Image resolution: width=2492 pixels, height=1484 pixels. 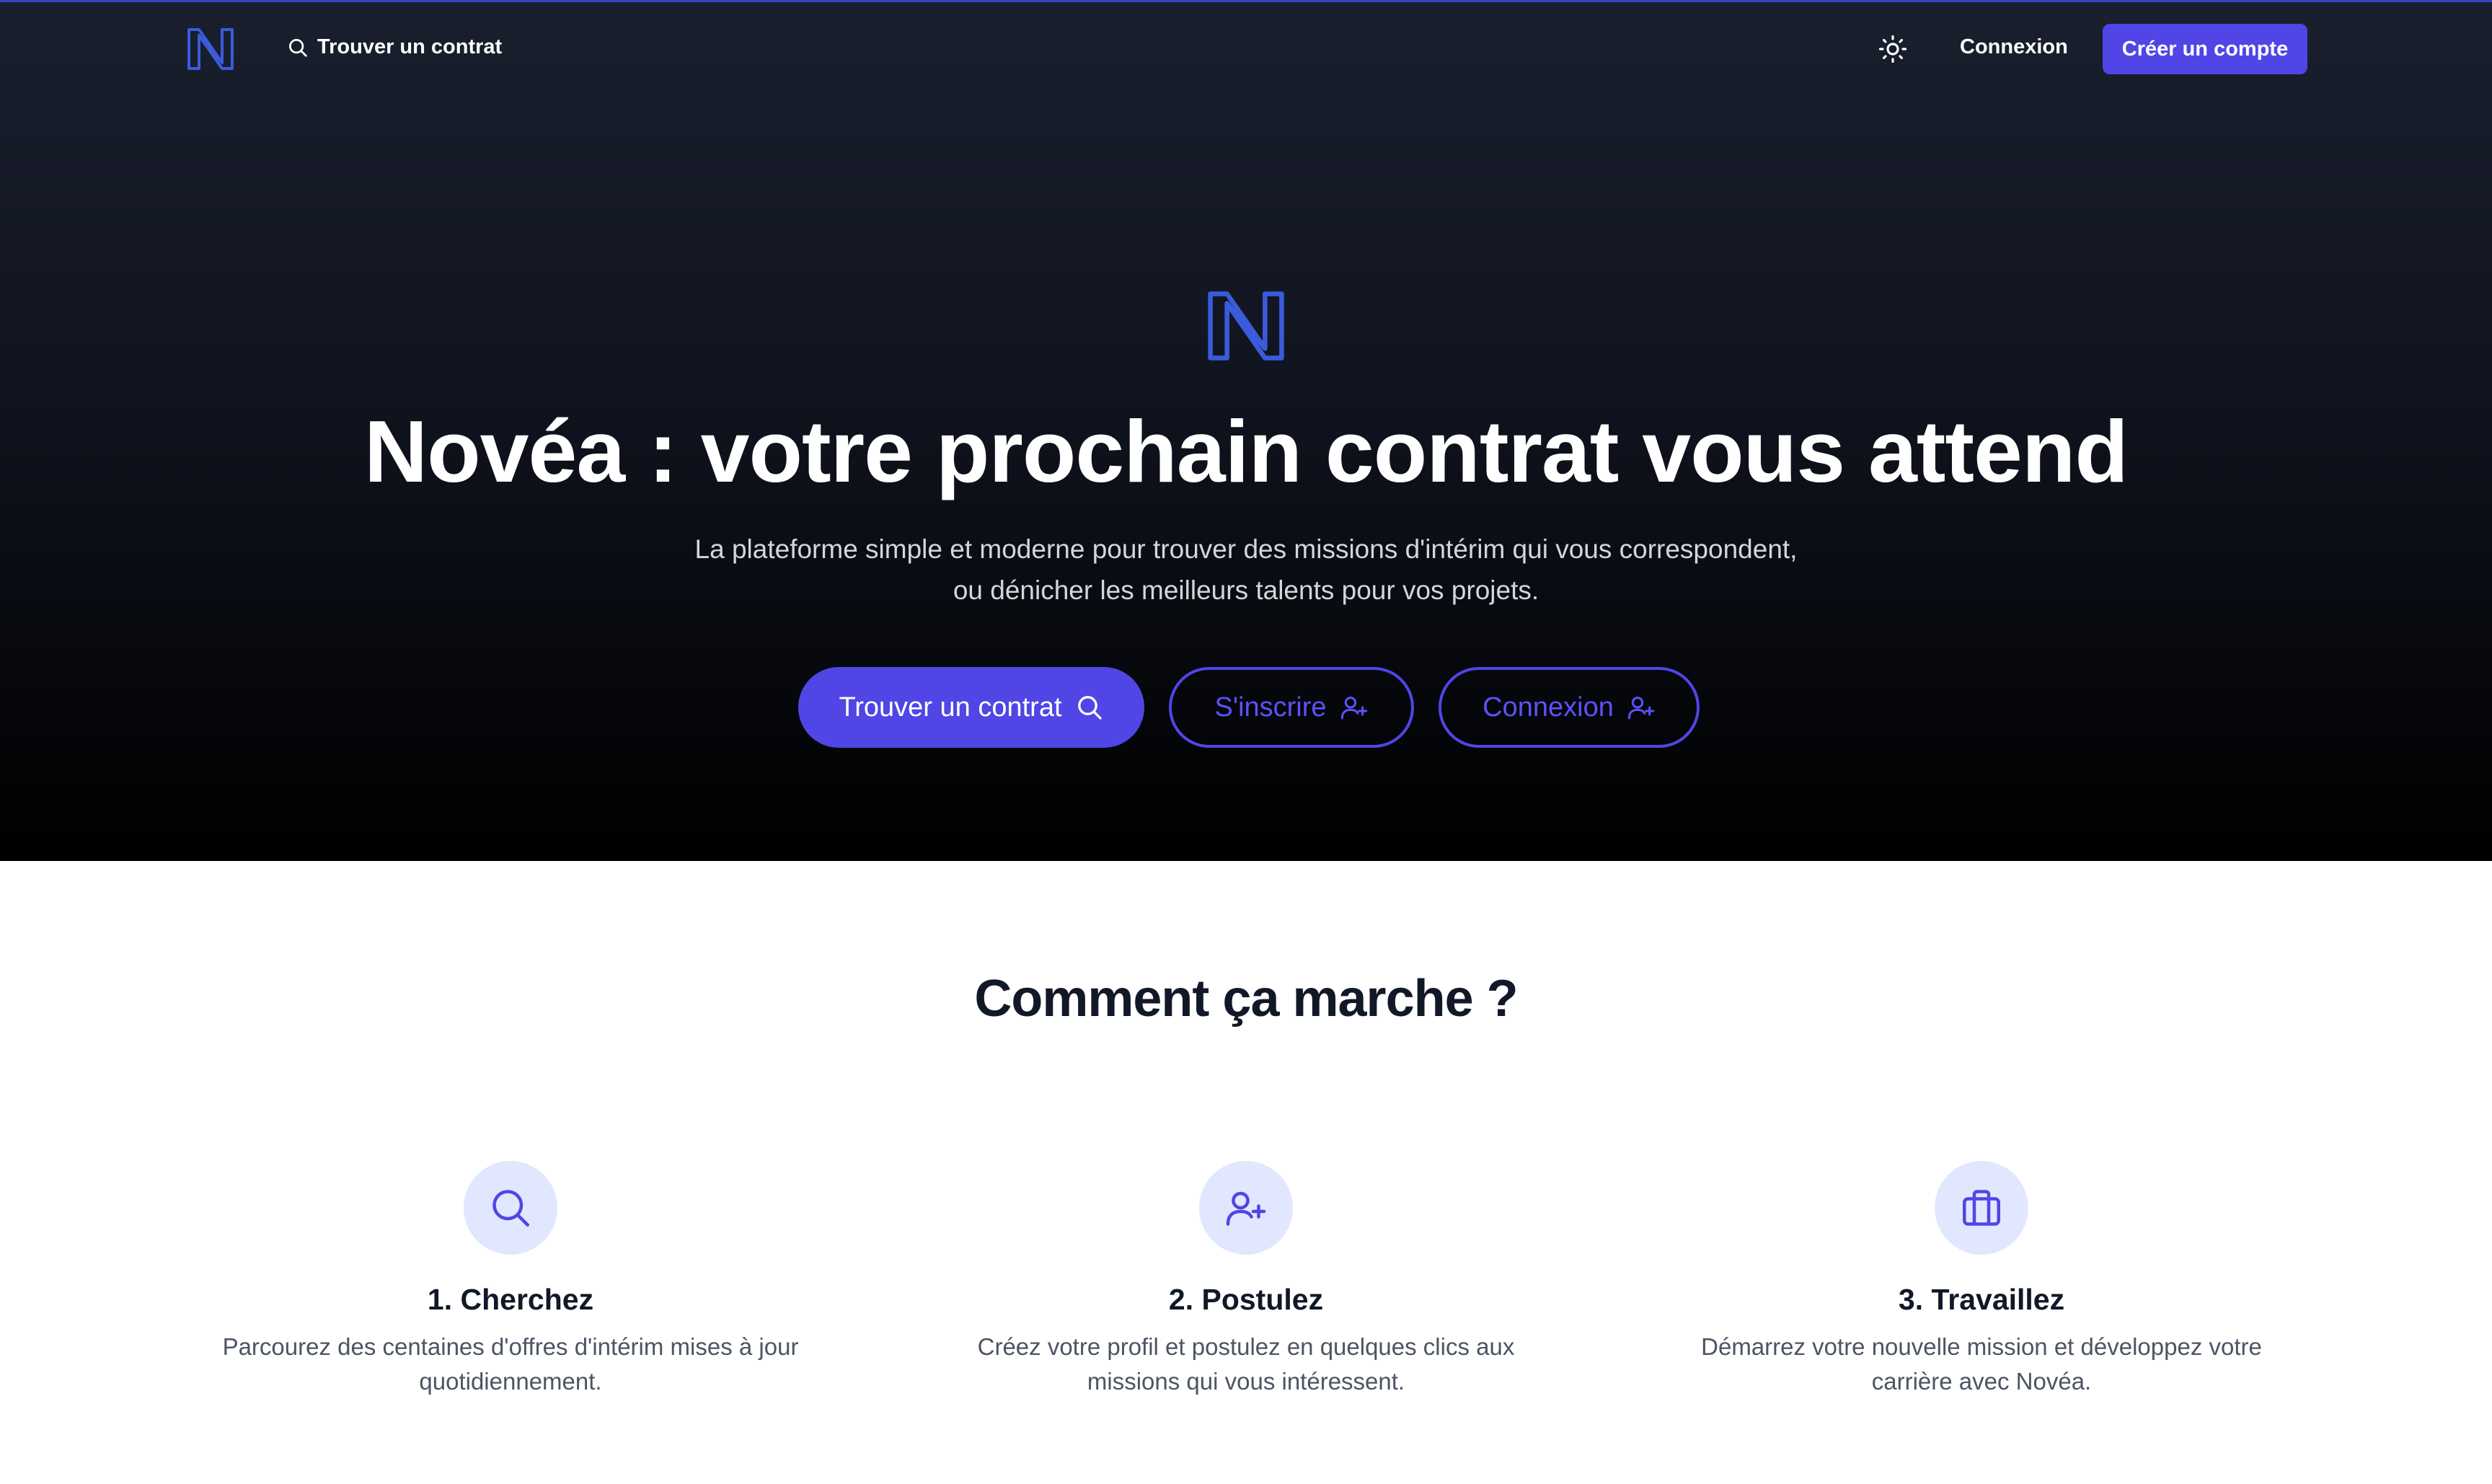 I want to click on find-contract-button: Trouver un contrat, so click(x=971, y=707).